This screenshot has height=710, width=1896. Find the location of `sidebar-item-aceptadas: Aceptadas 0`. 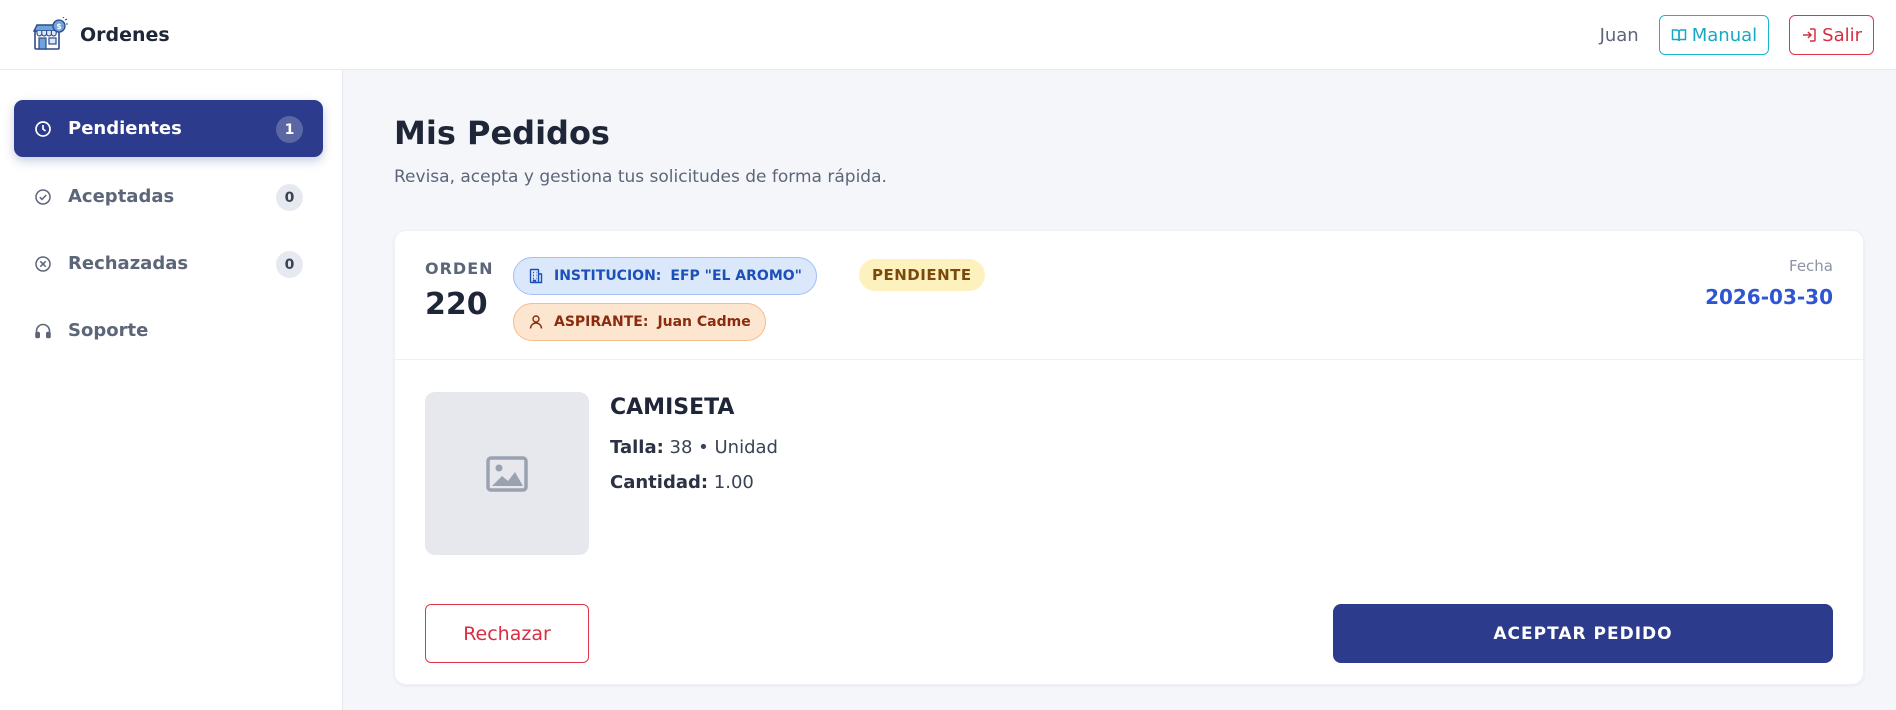

sidebar-item-aceptadas: Aceptadas 0 is located at coordinates (168, 196).